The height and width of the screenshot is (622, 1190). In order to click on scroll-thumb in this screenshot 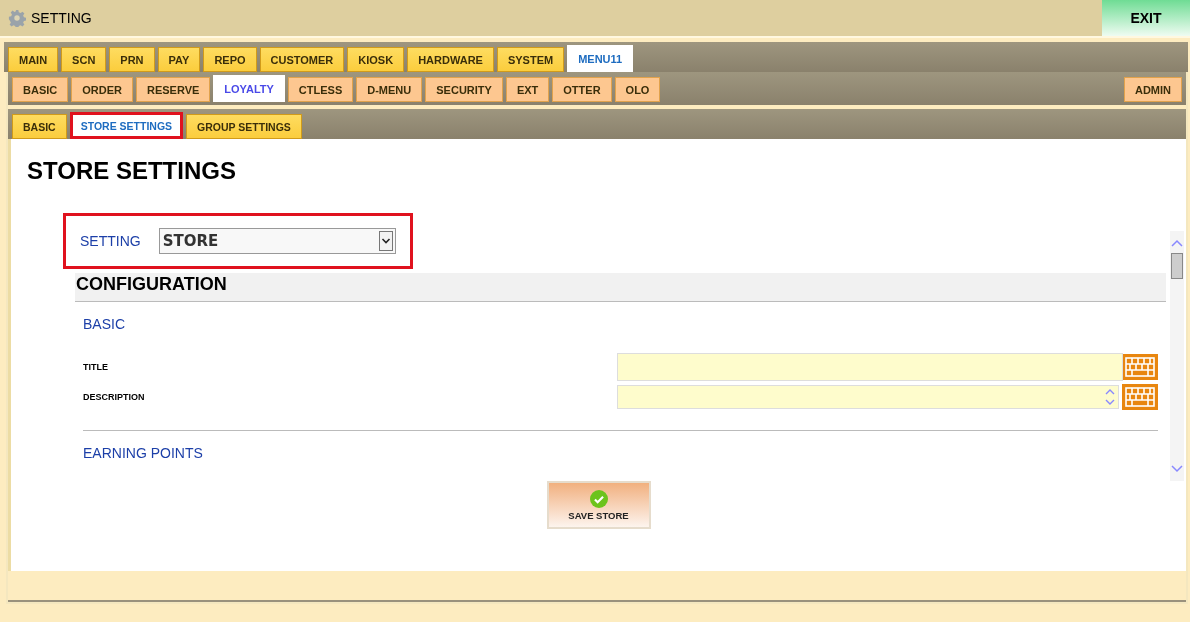, I will do `click(1177, 266)`.